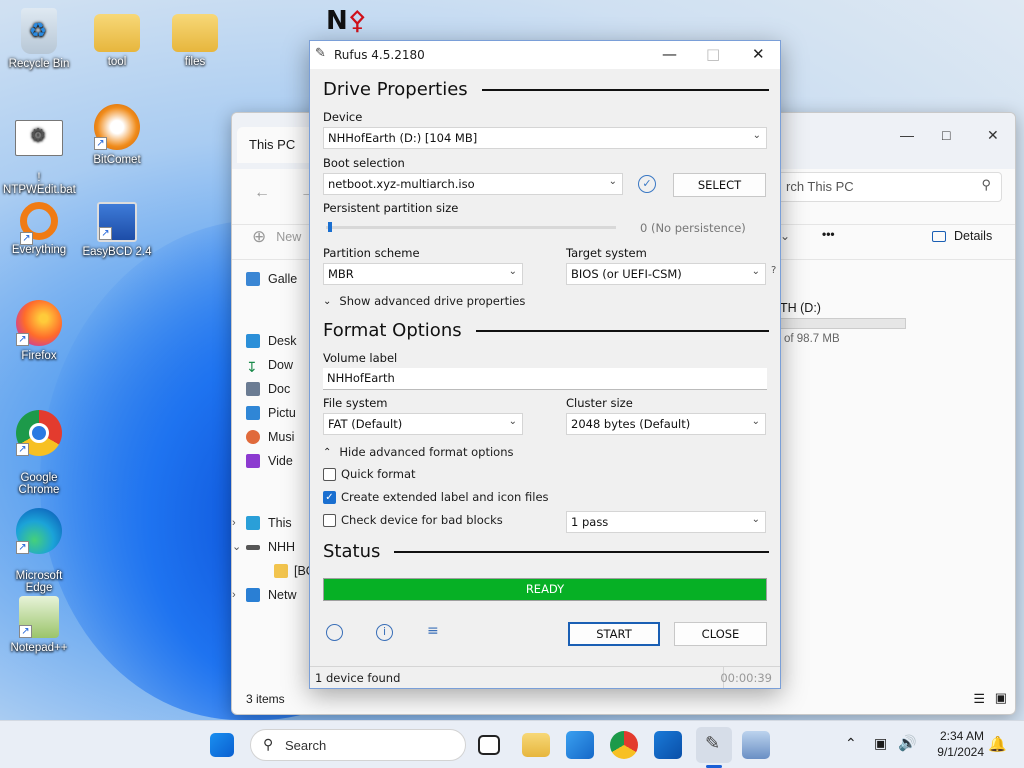 The width and height of the screenshot is (1024, 768). What do you see at coordinates (773, 270) in the screenshot?
I see `help-icon: ?` at bounding box center [773, 270].